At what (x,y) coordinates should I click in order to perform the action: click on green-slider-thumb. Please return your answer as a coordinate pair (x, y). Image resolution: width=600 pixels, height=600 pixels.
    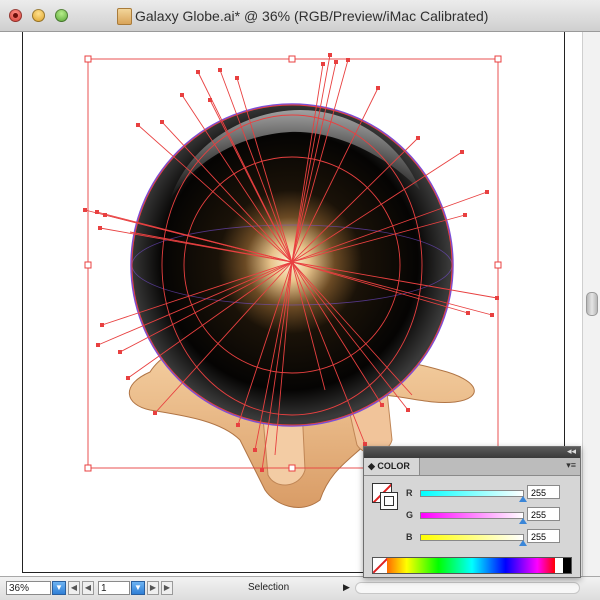
    Looking at the image, I should click on (523, 521).